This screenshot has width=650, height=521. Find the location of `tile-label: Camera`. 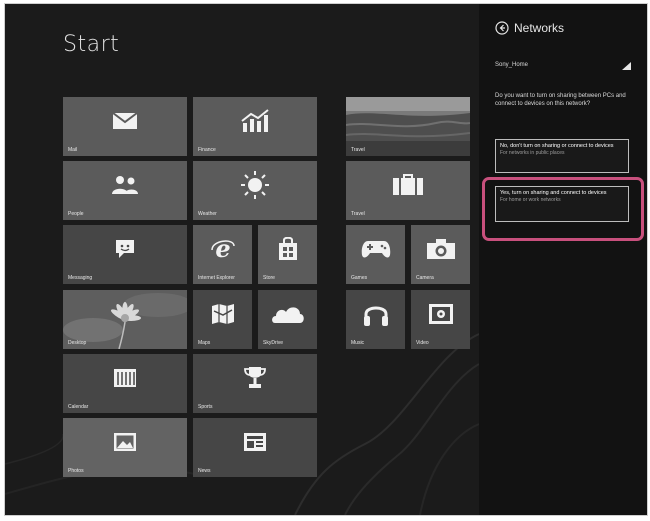

tile-label: Camera is located at coordinates (425, 278).